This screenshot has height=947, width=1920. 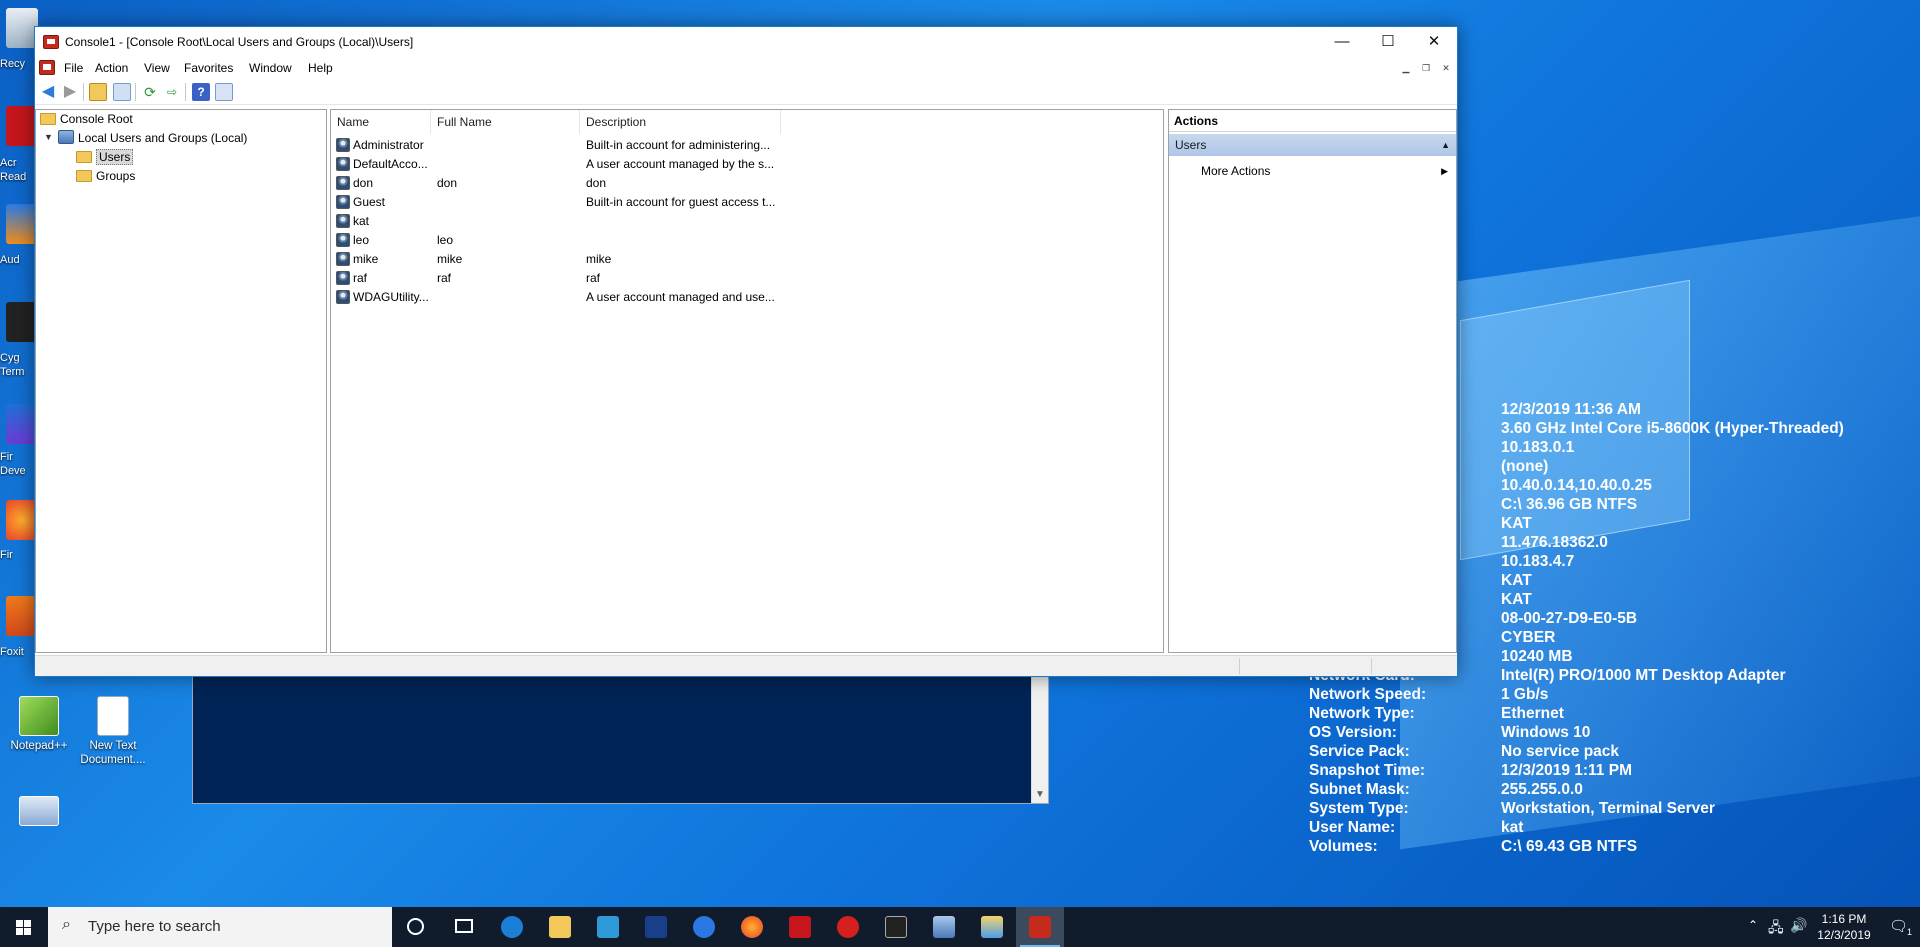 What do you see at coordinates (1445, 145) in the screenshot?
I see `collapse-up-icon: ▲` at bounding box center [1445, 145].